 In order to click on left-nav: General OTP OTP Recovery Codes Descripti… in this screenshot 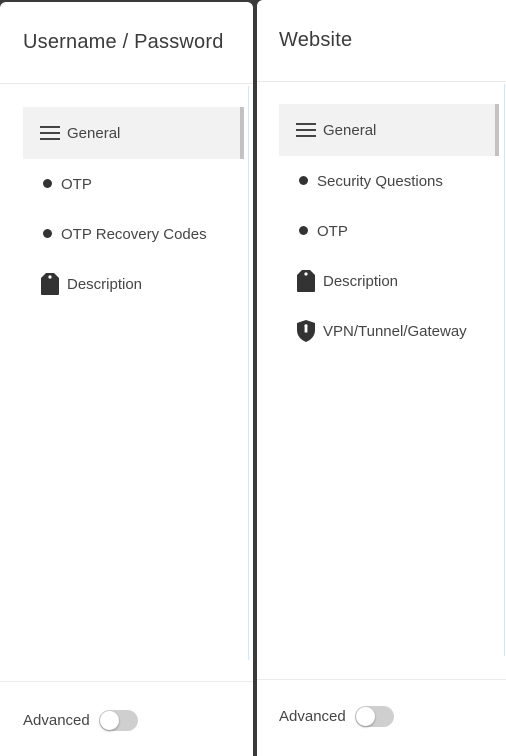, I will do `click(133, 208)`.